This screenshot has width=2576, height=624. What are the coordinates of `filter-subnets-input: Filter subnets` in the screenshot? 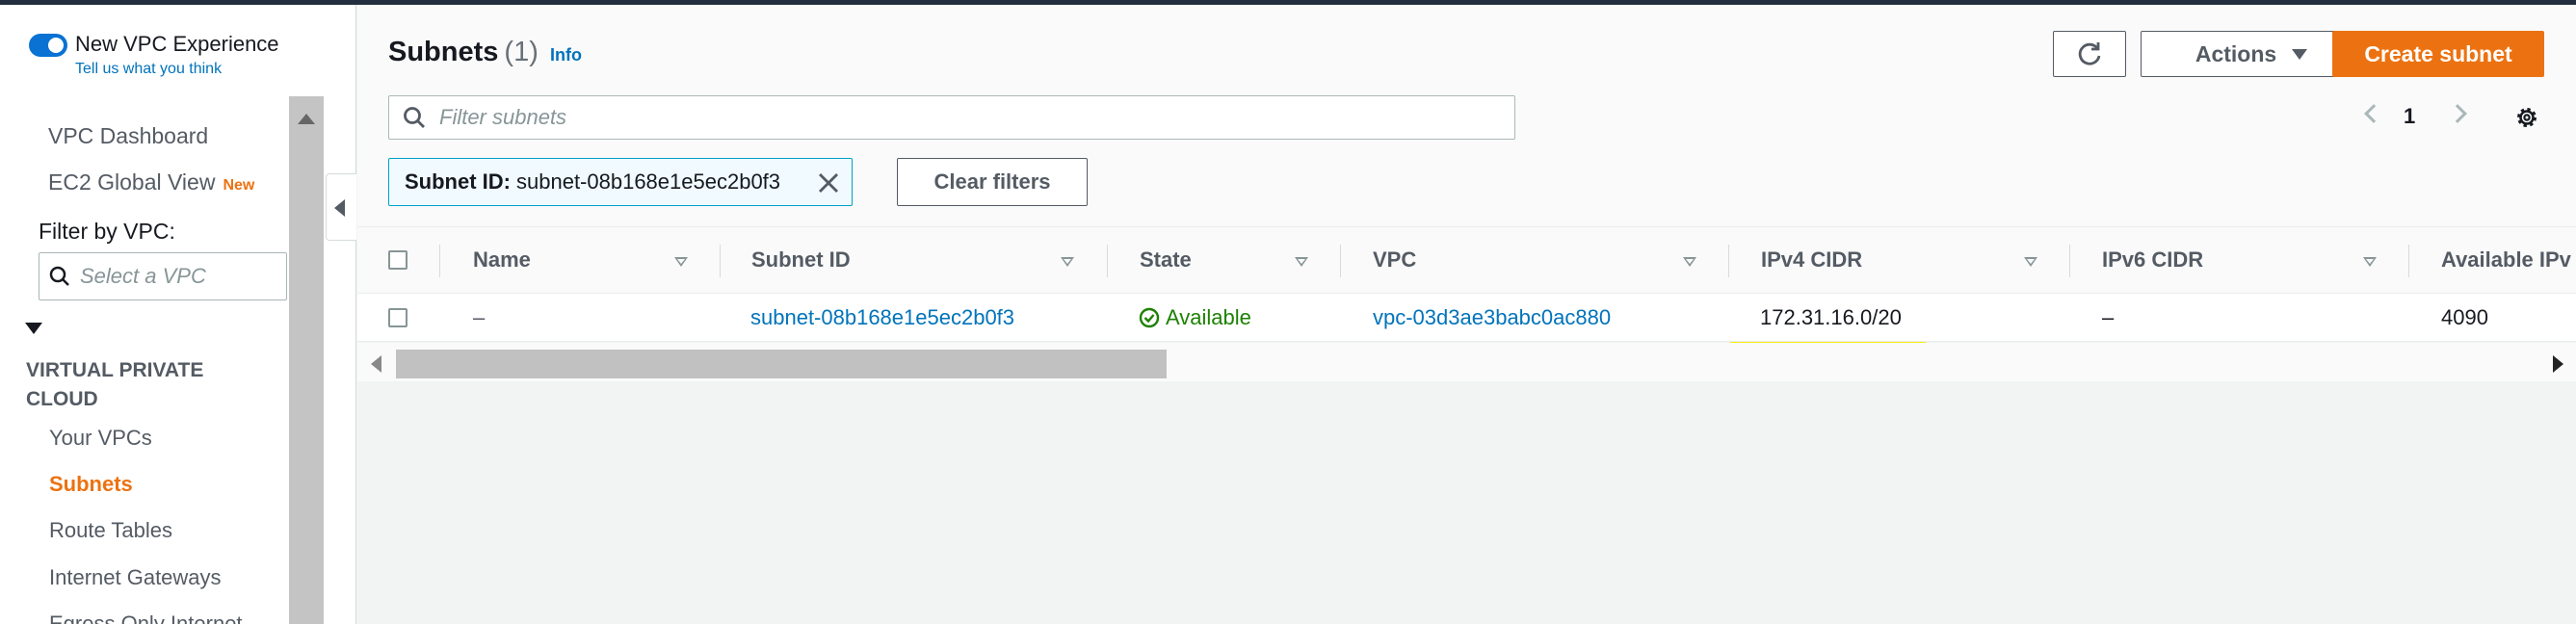 It's located at (952, 117).